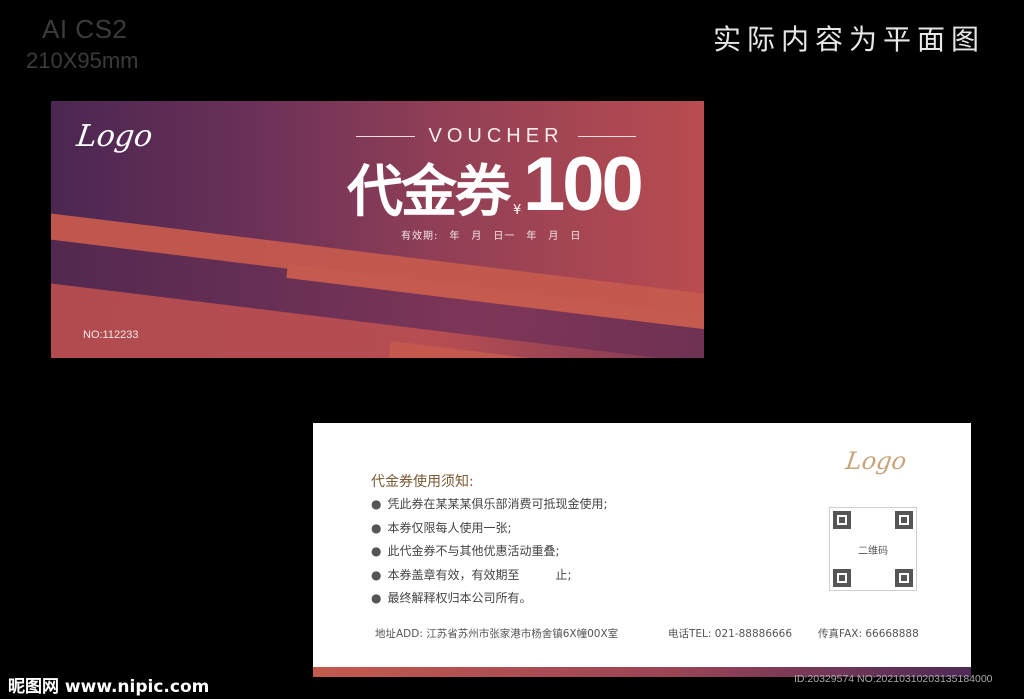 Image resolution: width=1024 pixels, height=699 pixels. I want to click on list-item: ● 最终解释权归本公司所有。, so click(489, 599).